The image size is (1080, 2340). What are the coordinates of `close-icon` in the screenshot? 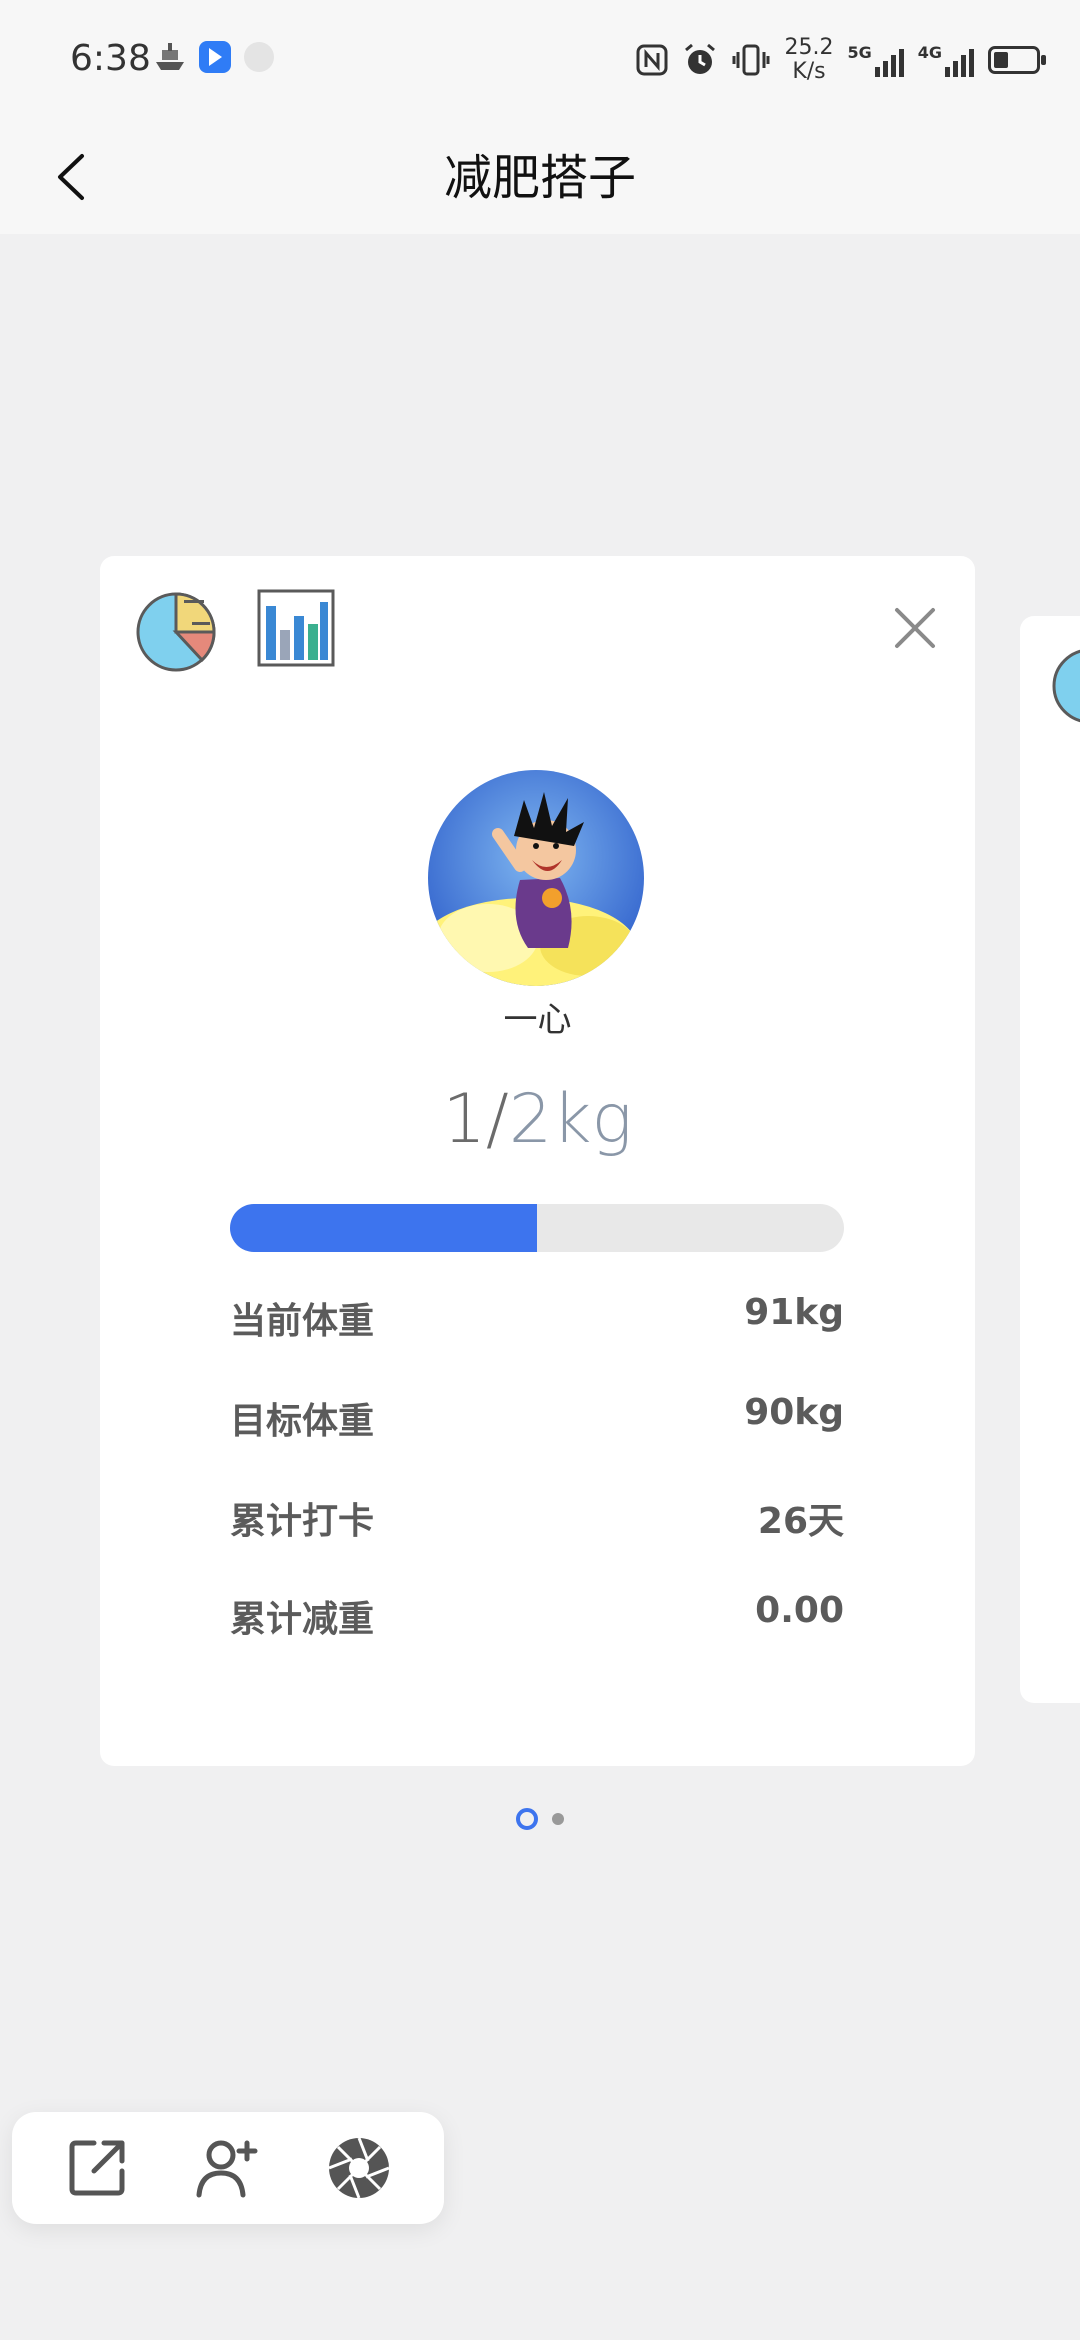 It's located at (915, 628).